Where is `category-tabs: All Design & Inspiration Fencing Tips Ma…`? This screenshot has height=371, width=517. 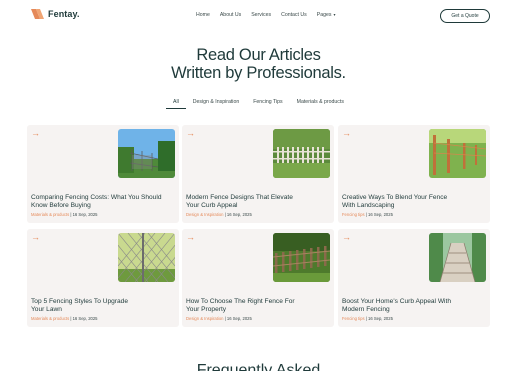 category-tabs: All Design & Inspiration Fencing Tips Ma… is located at coordinates (258, 104).